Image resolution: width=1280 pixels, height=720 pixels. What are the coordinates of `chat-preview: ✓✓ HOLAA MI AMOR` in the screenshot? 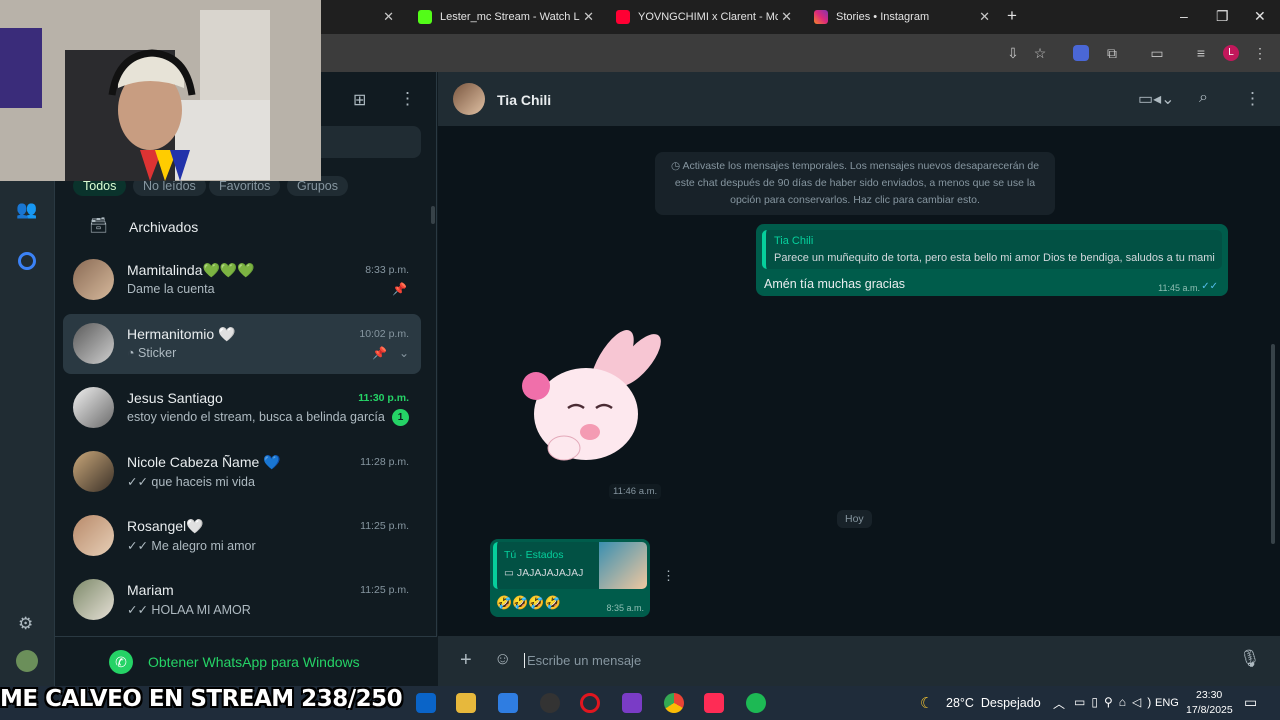 It's located at (189, 609).